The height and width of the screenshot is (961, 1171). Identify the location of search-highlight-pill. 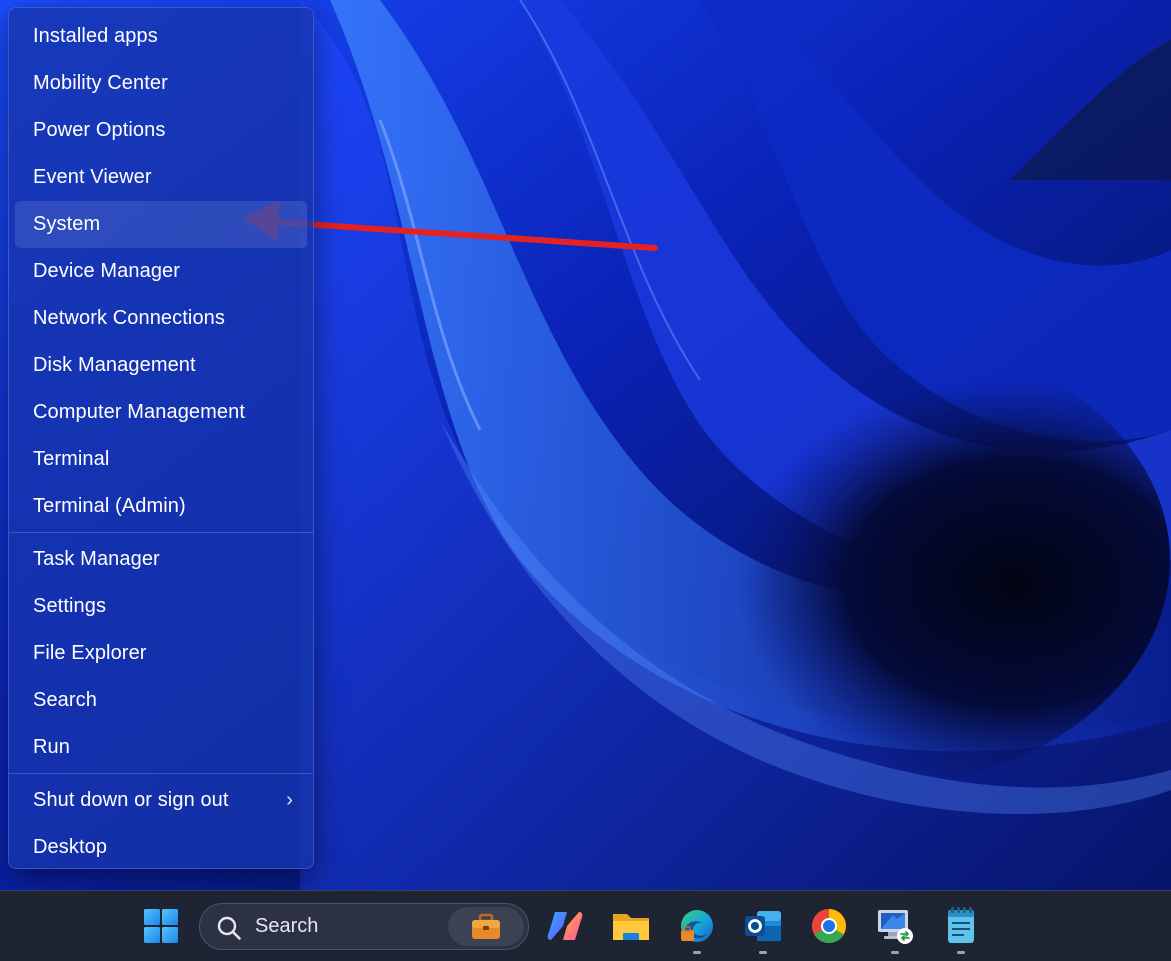
(486, 926).